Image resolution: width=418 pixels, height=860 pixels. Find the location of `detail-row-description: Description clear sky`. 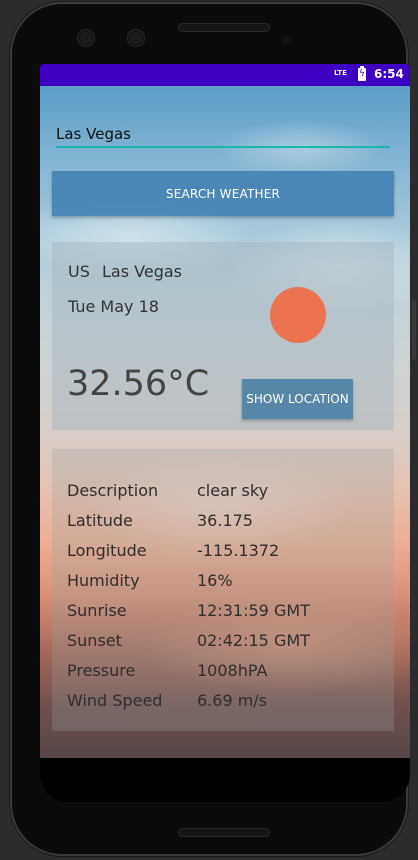

detail-row-description: Description clear sky is located at coordinates (227, 494).